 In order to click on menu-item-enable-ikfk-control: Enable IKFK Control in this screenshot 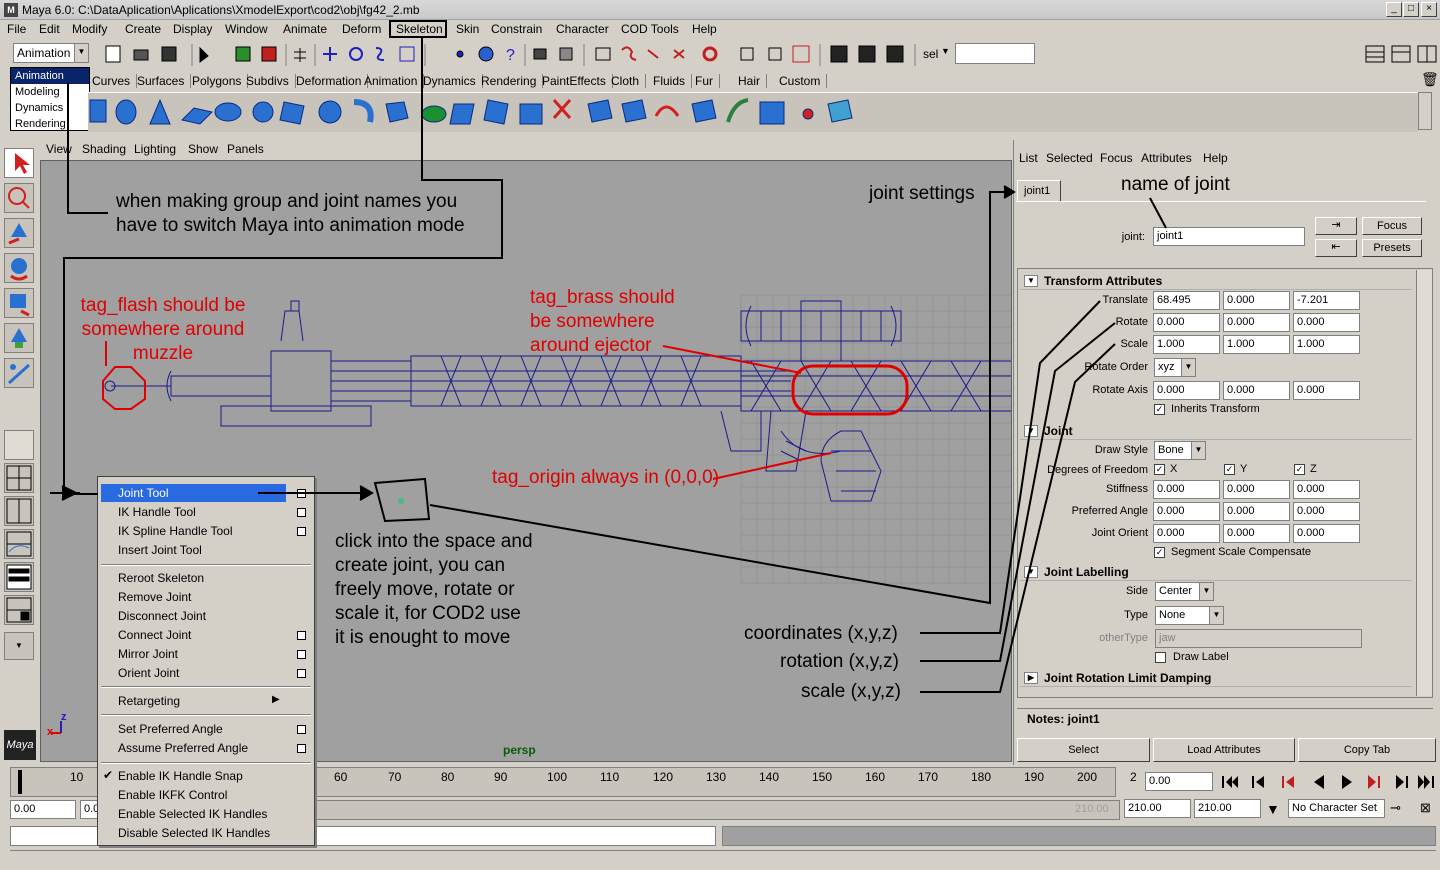, I will do `click(172, 795)`.